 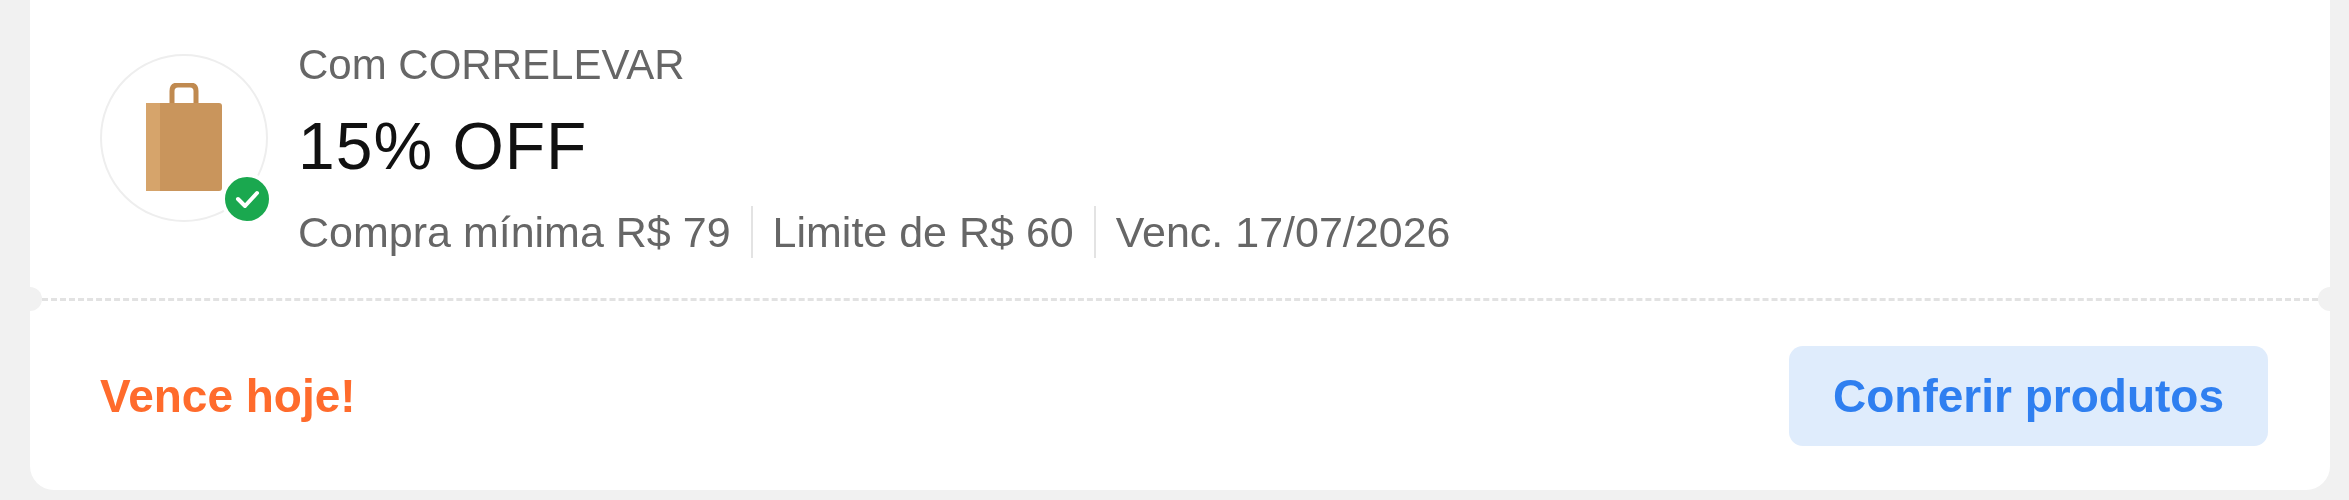 I want to click on coupon-condition: Limite de R$ 60, so click(x=923, y=232).